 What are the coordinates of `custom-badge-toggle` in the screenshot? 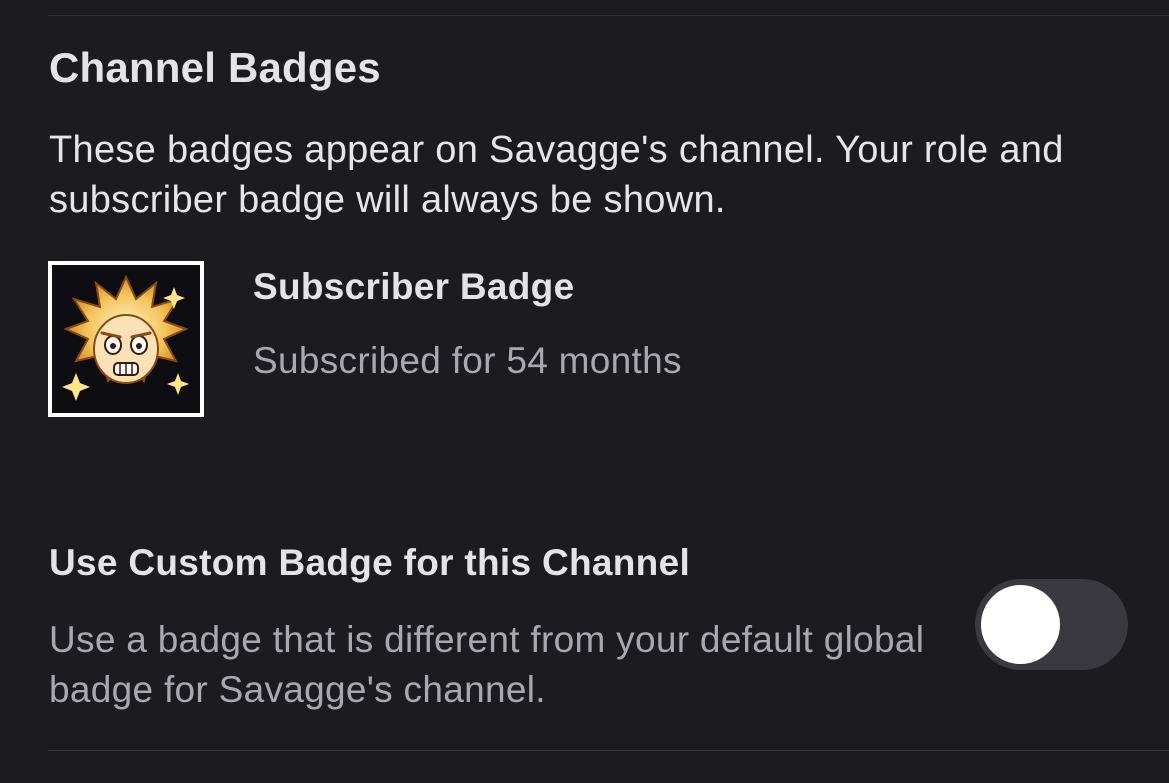 It's located at (1051, 624).